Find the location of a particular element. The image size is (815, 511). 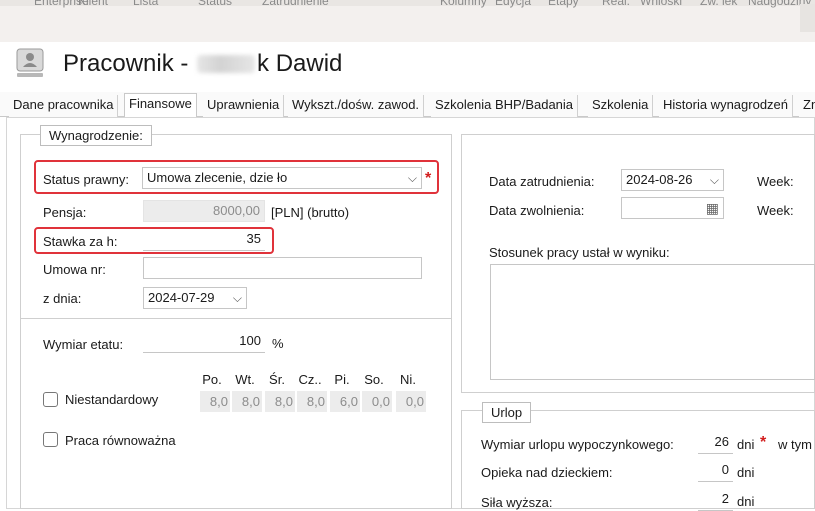

title-suffix: k Dawid is located at coordinates (300, 63).